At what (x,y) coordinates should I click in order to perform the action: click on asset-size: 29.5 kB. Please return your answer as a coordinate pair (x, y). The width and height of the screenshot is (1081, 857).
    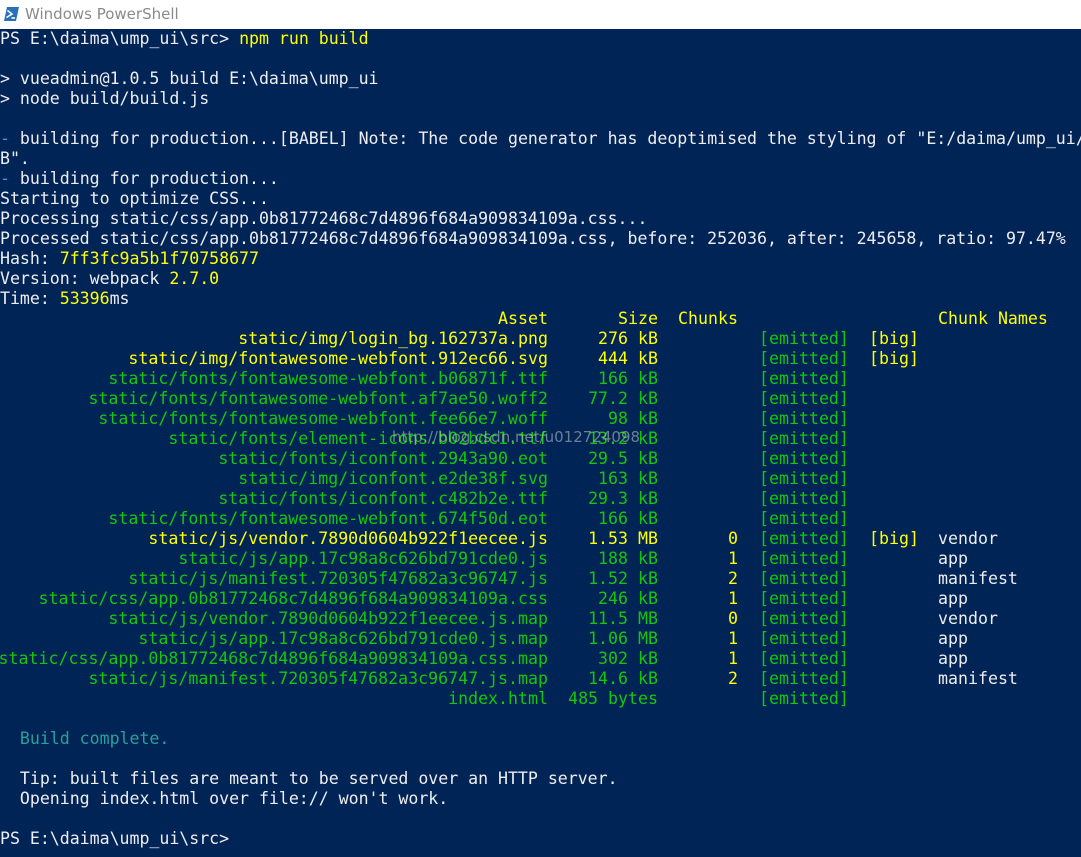
    Looking at the image, I should click on (623, 458).